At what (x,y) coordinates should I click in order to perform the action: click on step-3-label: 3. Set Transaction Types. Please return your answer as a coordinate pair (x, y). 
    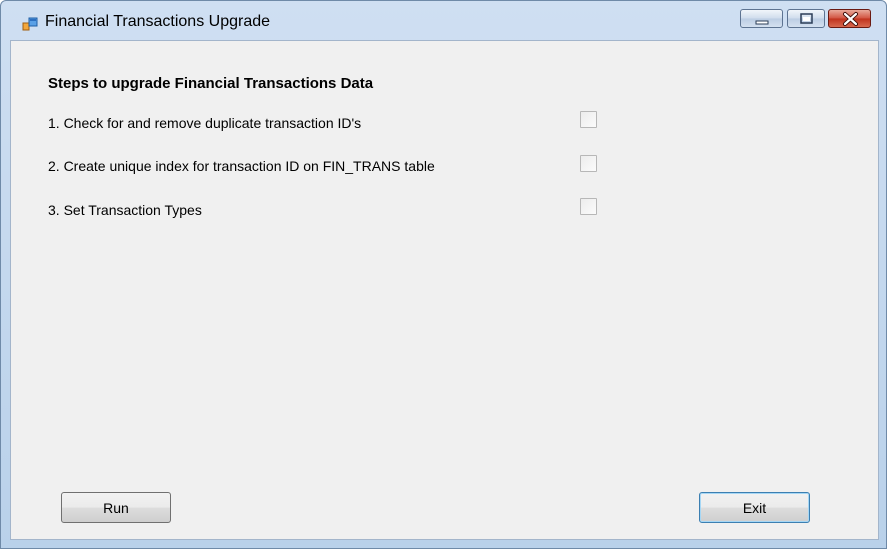
    Looking at the image, I should click on (125, 210).